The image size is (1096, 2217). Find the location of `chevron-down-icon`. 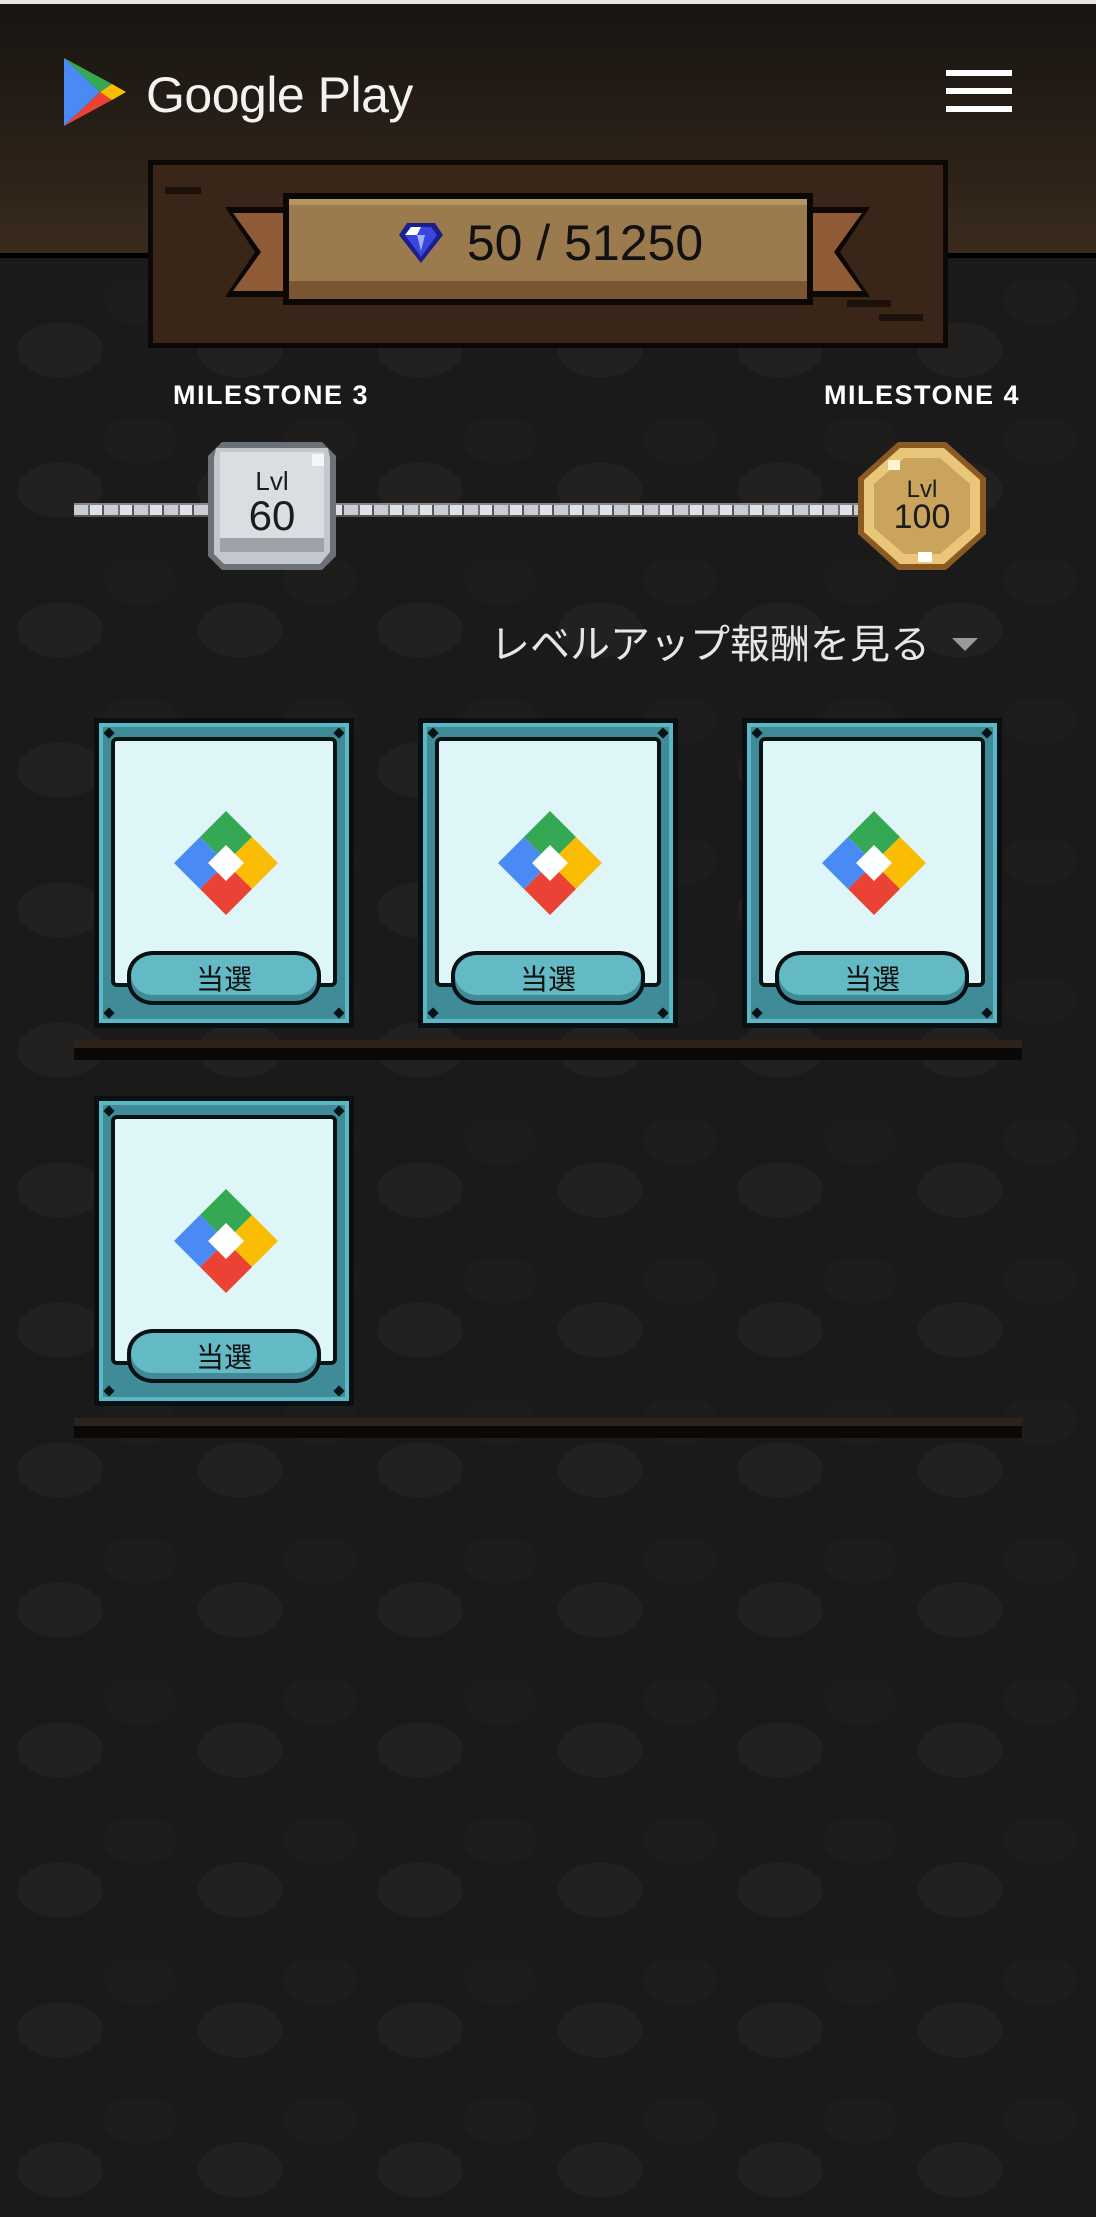

chevron-down-icon is located at coordinates (965, 644).